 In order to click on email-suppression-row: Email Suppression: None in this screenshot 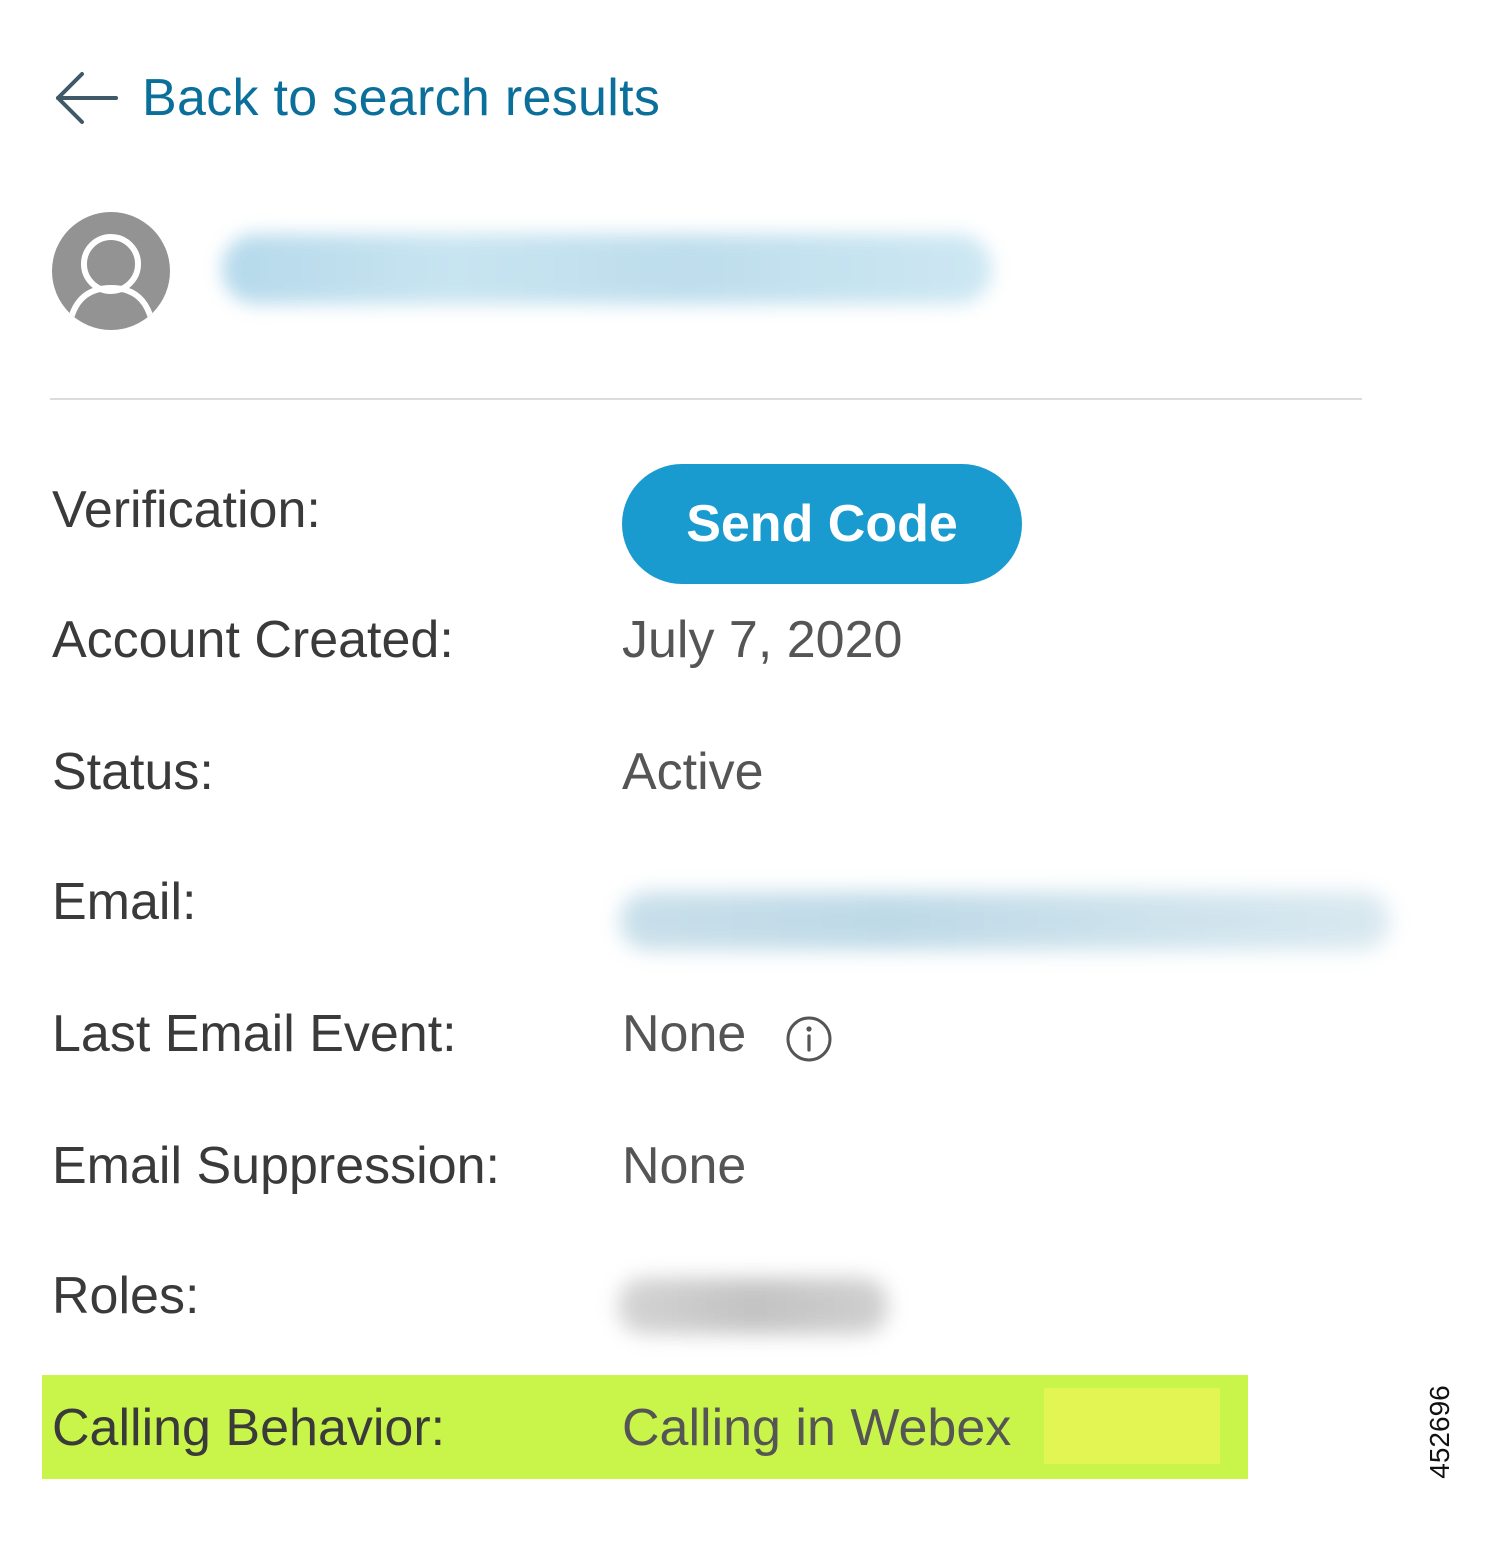, I will do `click(722, 1186)`.